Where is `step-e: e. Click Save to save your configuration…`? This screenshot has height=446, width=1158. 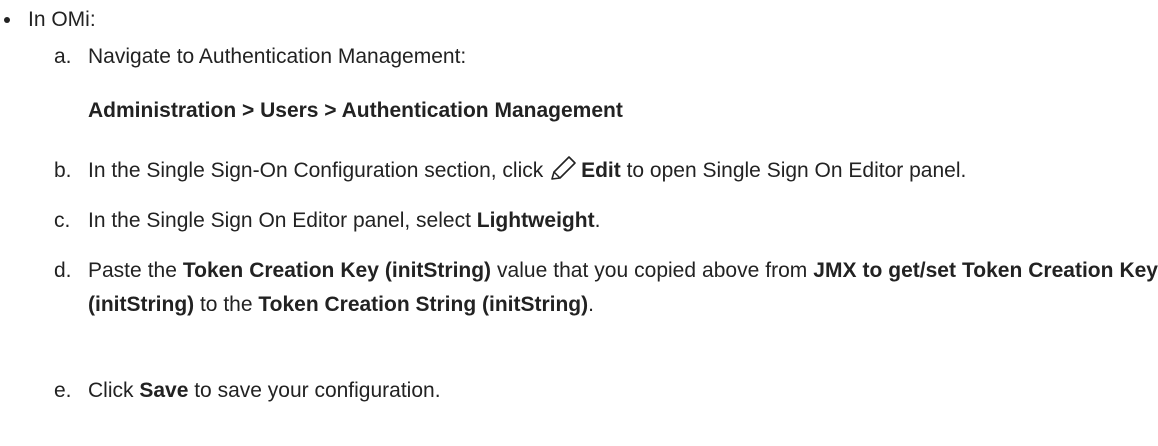 step-e: e. Click Save to save your configuration… is located at coordinates (606, 391).